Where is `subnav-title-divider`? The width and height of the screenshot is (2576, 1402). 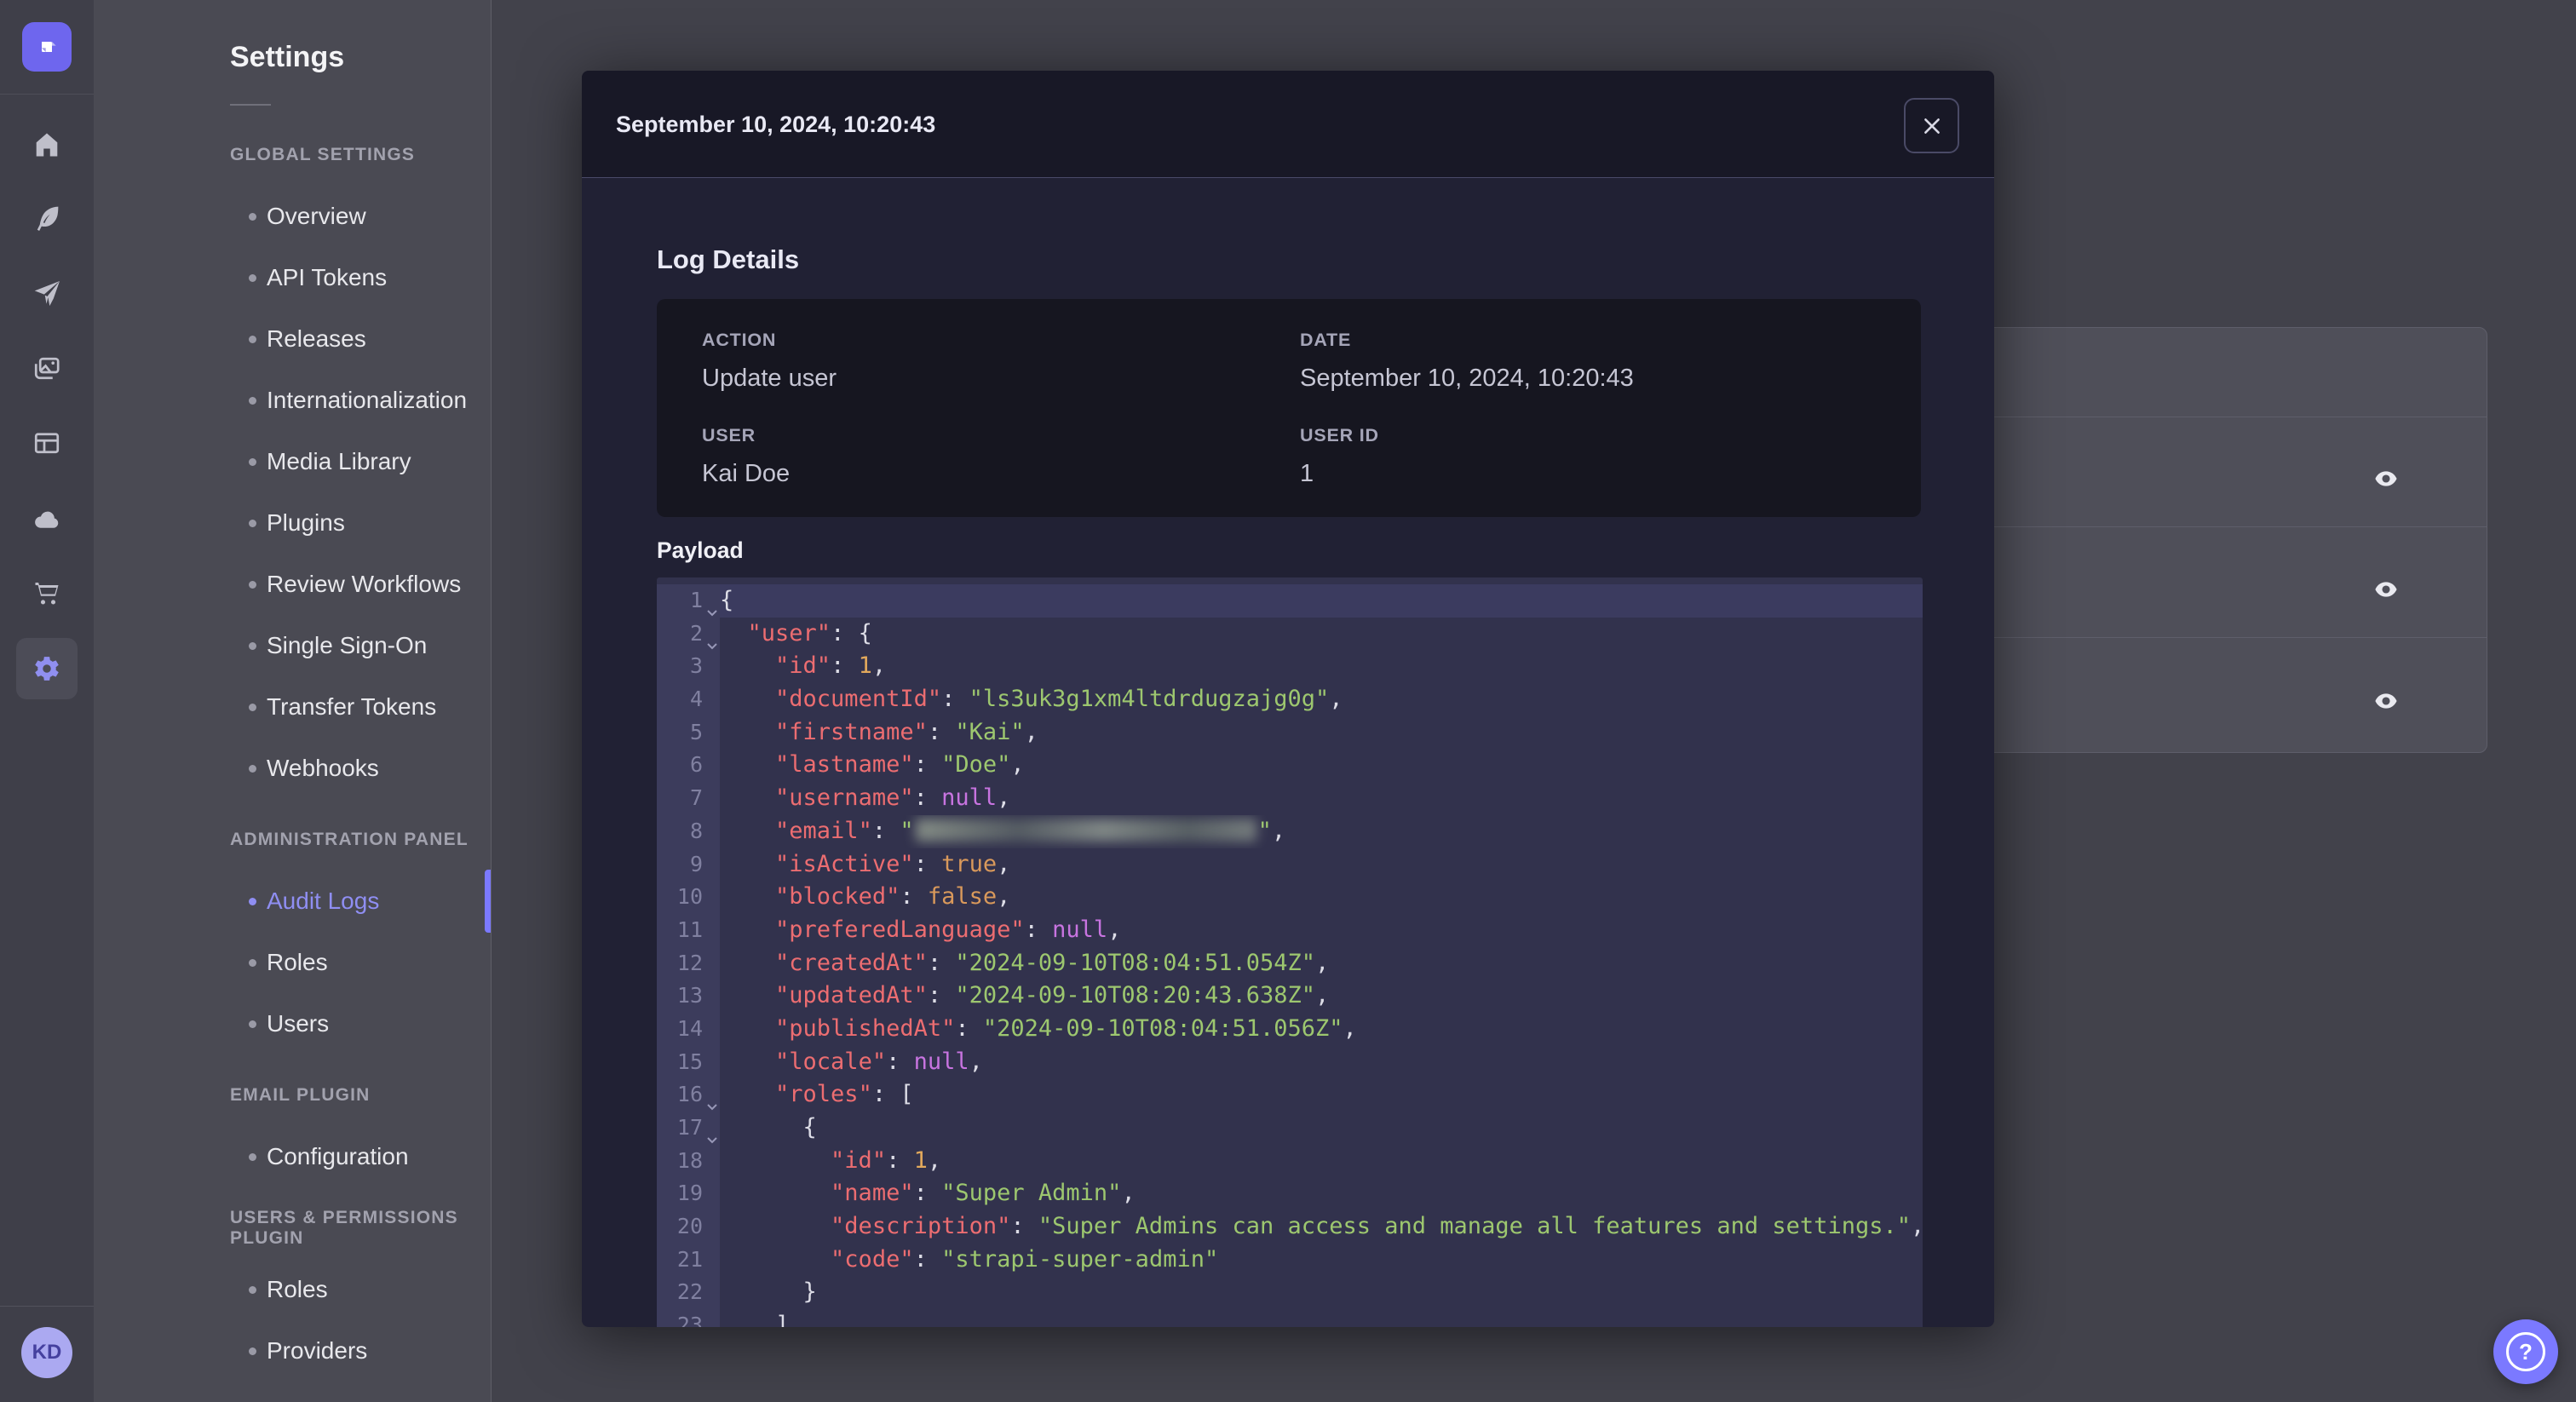 subnav-title-divider is located at coordinates (251, 105).